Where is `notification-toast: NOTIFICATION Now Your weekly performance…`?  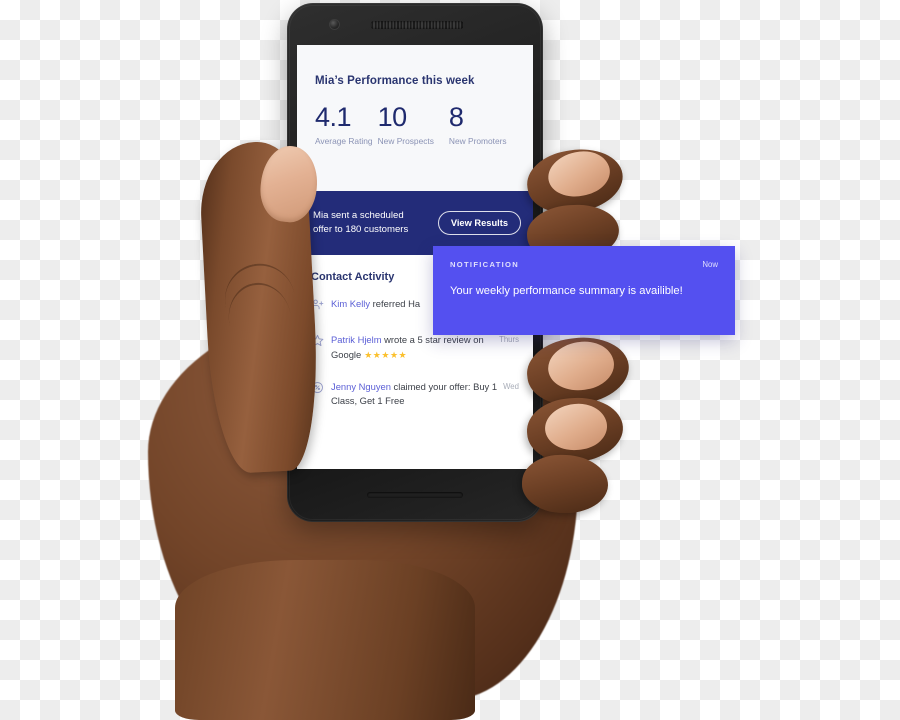 notification-toast: NOTIFICATION Now Your weekly performance… is located at coordinates (584, 290).